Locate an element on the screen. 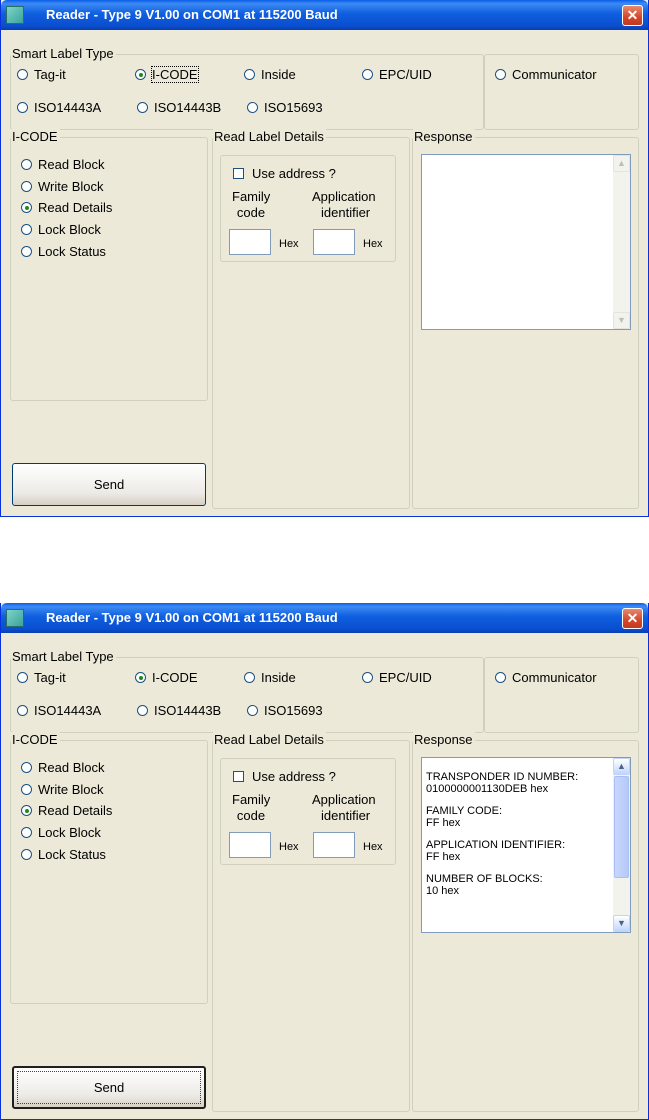 Image resolution: width=649 pixels, height=1120 pixels. smart-label-type-group: Smart Label Type is located at coordinates (247, 691).